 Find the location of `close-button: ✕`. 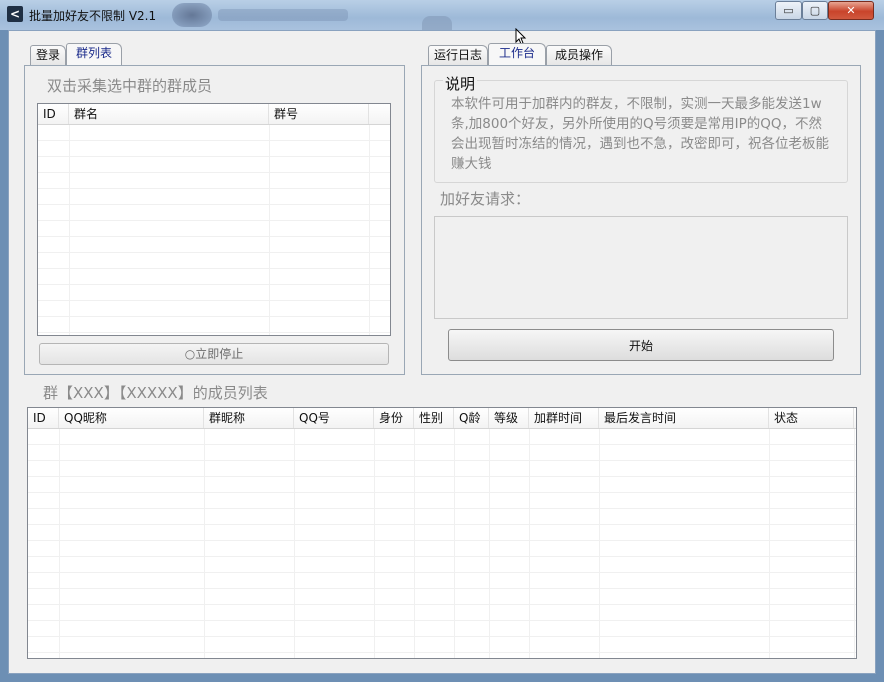

close-button: ✕ is located at coordinates (851, 10).